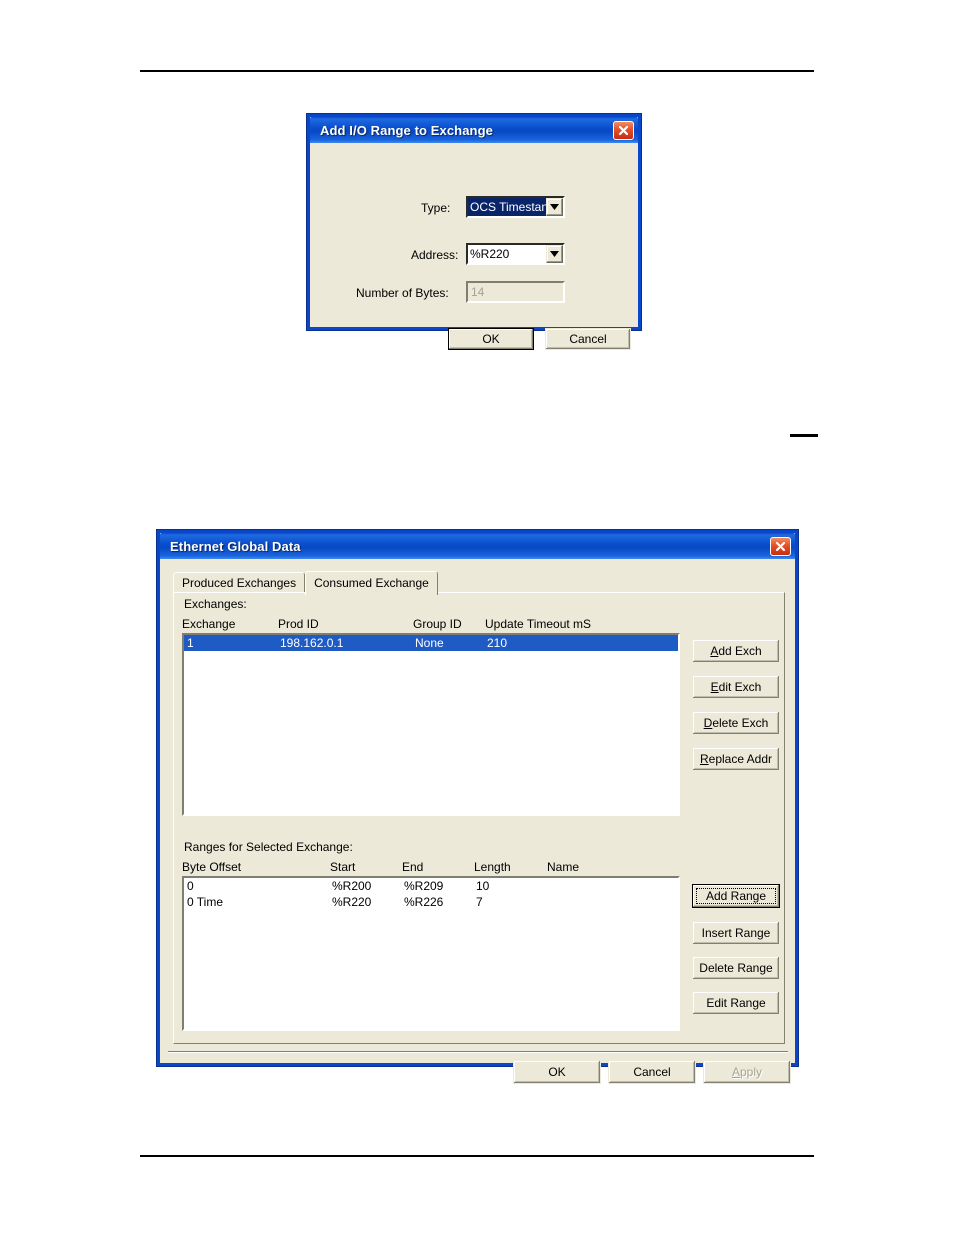 The width and height of the screenshot is (954, 1235). I want to click on table-row: 0 %R200 %R209 10, so click(431, 886).